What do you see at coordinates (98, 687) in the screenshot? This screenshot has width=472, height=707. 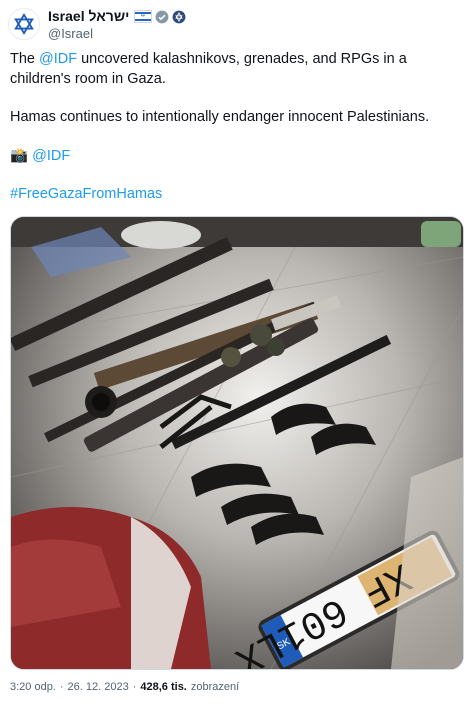 I see `tweet-date: 26. 12. 2023` at bounding box center [98, 687].